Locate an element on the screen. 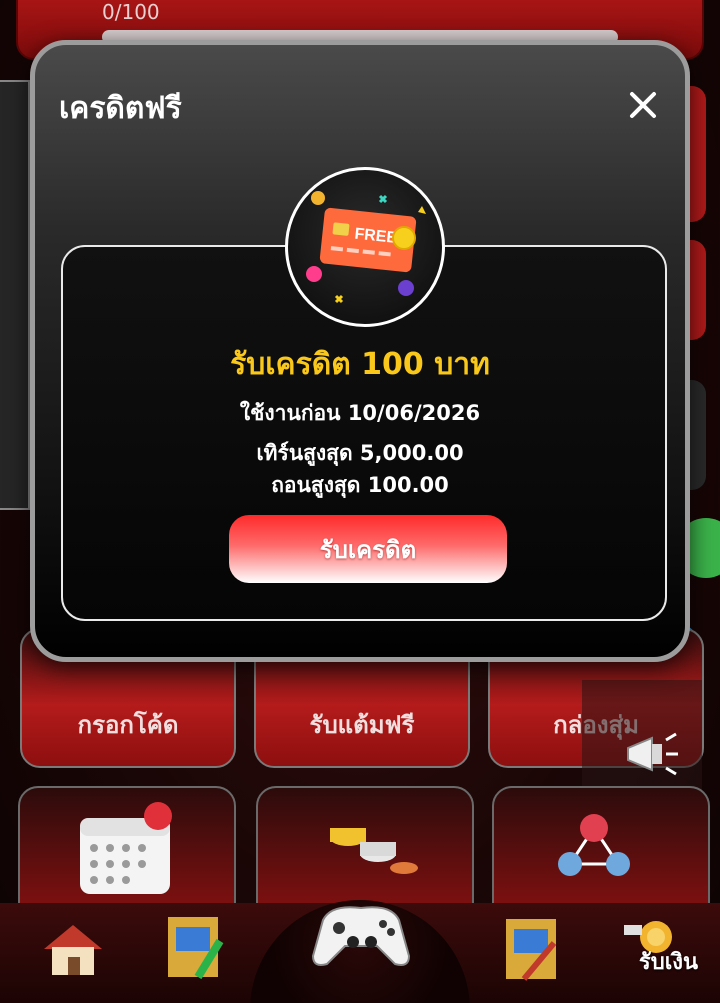  max-withdraw: ถอนสูงสุด 100.00 is located at coordinates (360, 485).